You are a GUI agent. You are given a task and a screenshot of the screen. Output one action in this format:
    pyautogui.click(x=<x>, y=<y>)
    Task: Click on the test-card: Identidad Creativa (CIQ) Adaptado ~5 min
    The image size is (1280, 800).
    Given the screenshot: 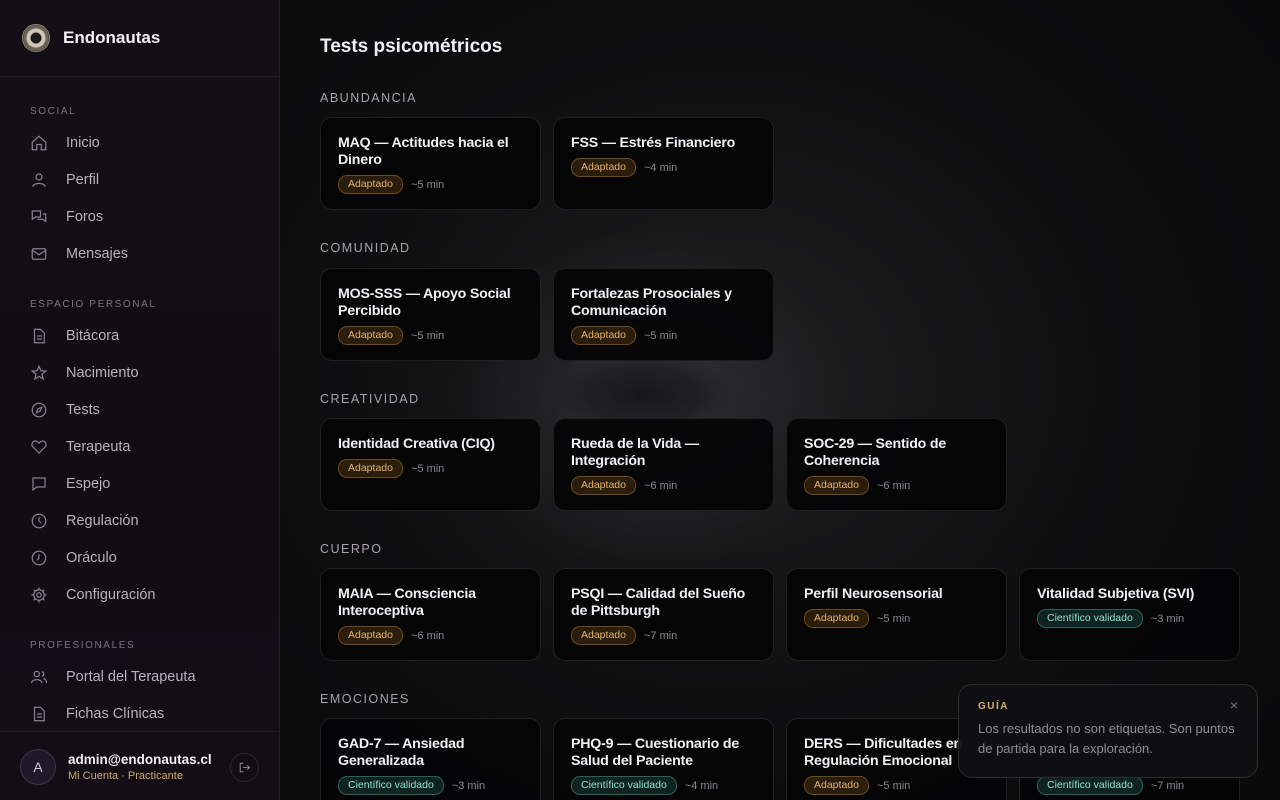 What is the action you would take?
    pyautogui.click(x=430, y=464)
    